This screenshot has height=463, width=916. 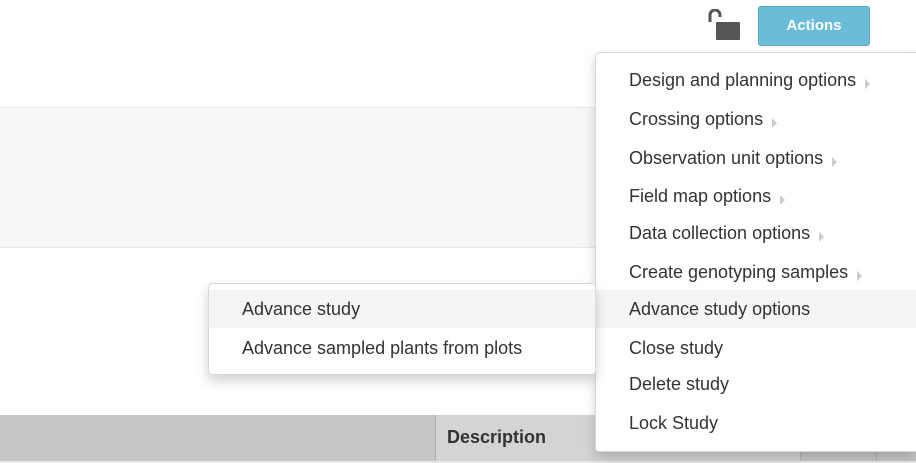 What do you see at coordinates (402, 348) in the screenshot?
I see `submenu-item-advance-sampled-plants: Advance sampled plants from plots` at bounding box center [402, 348].